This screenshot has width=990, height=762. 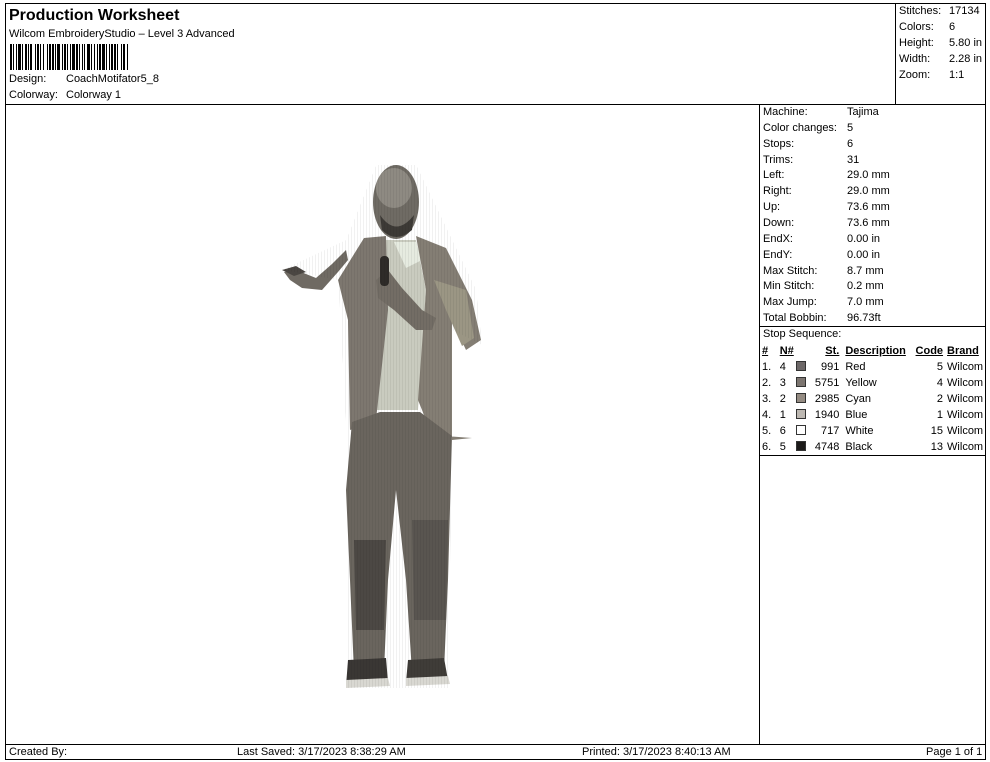 I want to click on spec-row: Total Bobbin: 96.73ft, so click(x=822, y=318).